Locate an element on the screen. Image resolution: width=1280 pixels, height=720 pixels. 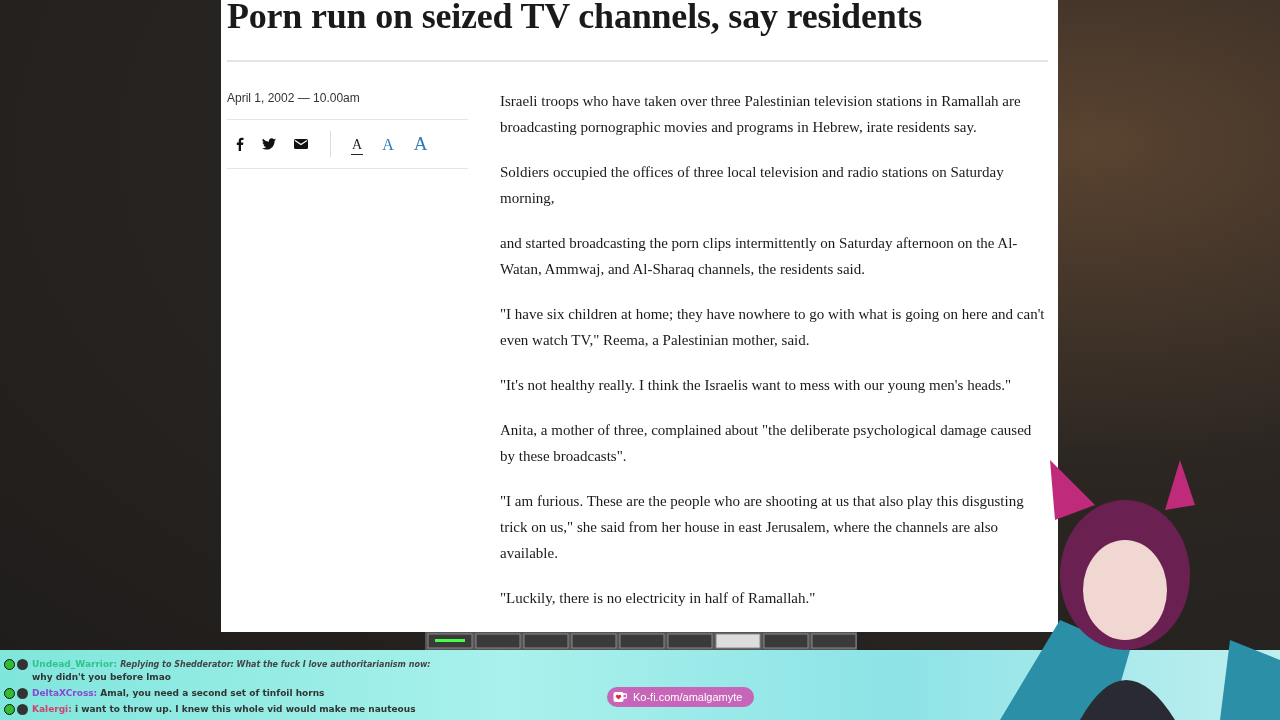
article-paragraph: and started broadcasting the porn clips intermittently on Saturday afternoon on the Al-Watan, Ammwaj, and Al-Sharaq channels, the residents said. is located at coordinates (759, 256).